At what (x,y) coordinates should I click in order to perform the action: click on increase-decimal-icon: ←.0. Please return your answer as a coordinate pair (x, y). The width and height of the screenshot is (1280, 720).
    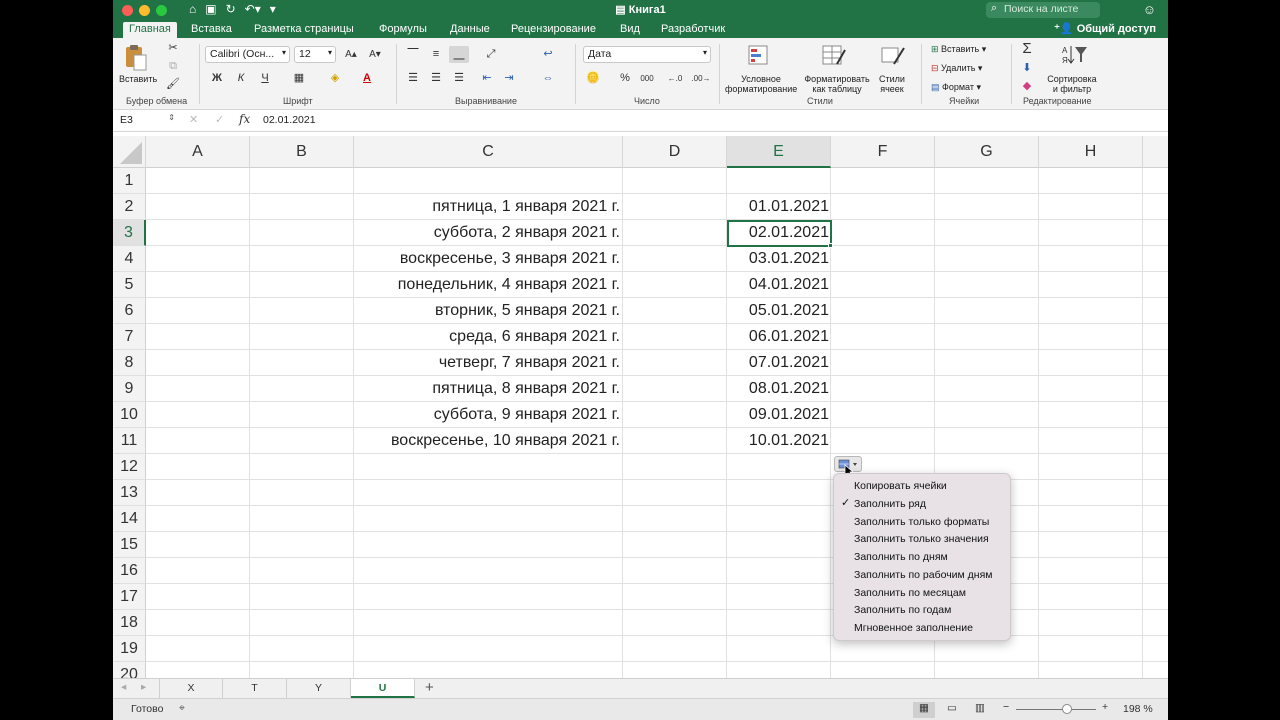
    Looking at the image, I should click on (675, 78).